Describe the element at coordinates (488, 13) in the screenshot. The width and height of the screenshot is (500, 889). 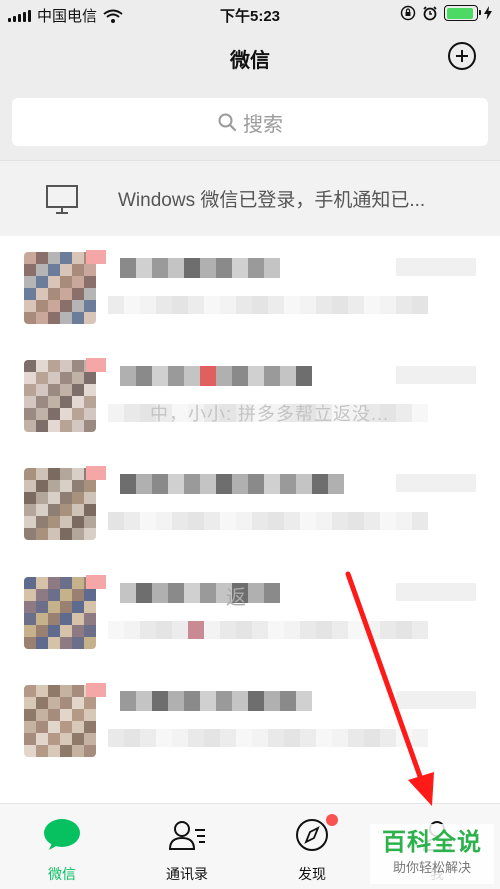
I see `charging-icon` at that location.